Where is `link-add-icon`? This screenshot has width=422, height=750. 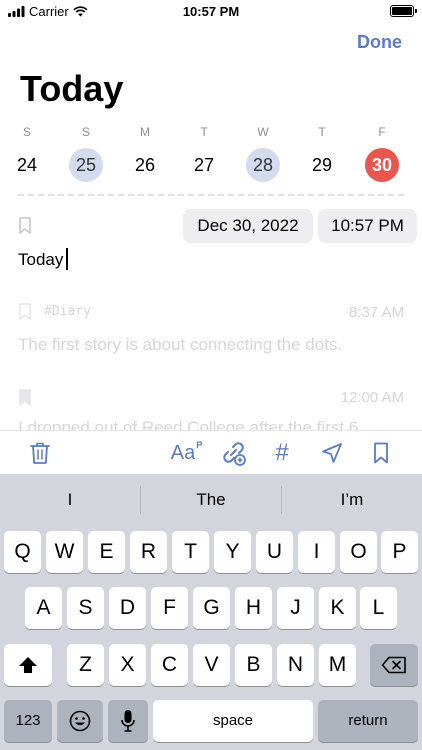
link-add-icon is located at coordinates (234, 454).